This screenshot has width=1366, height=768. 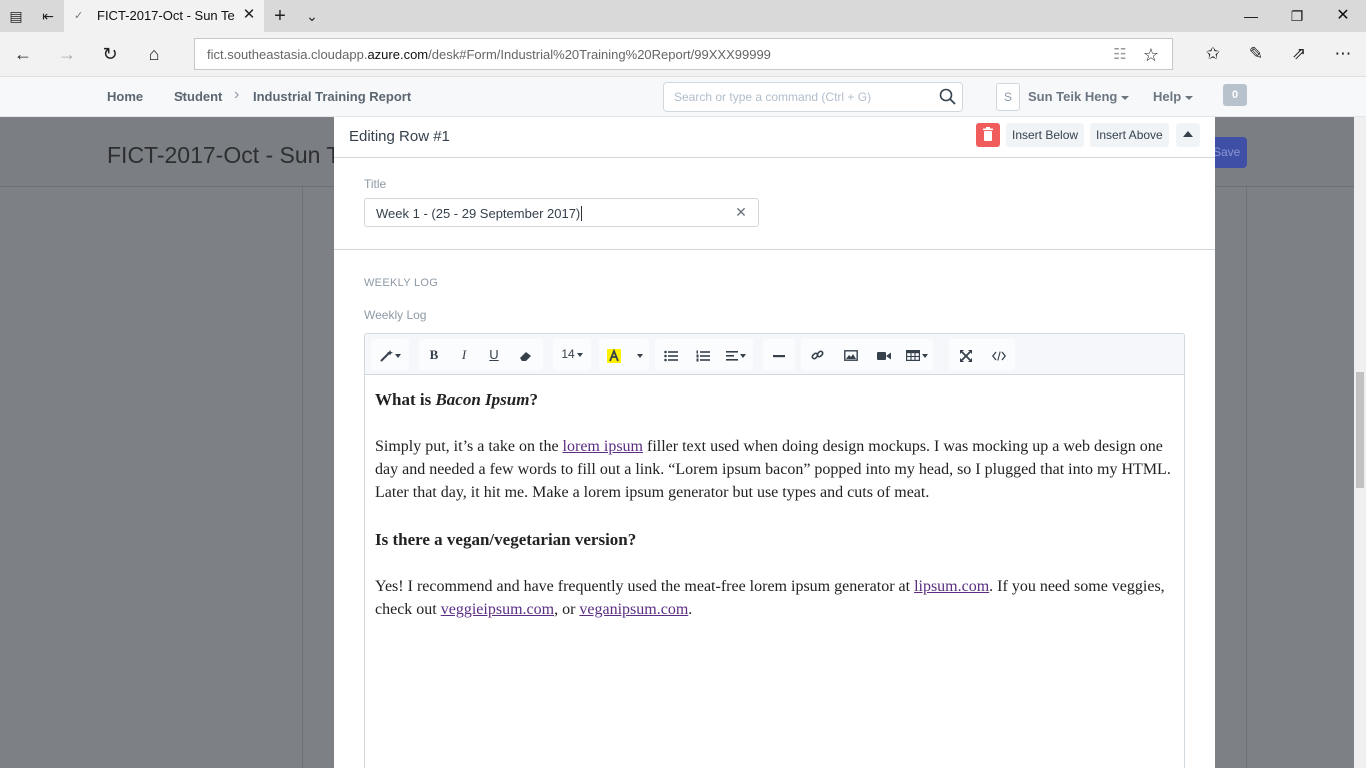 What do you see at coordinates (774, 137) in the screenshot?
I see `panel-header: Editing Row #1 Insert Below Insert Above` at bounding box center [774, 137].